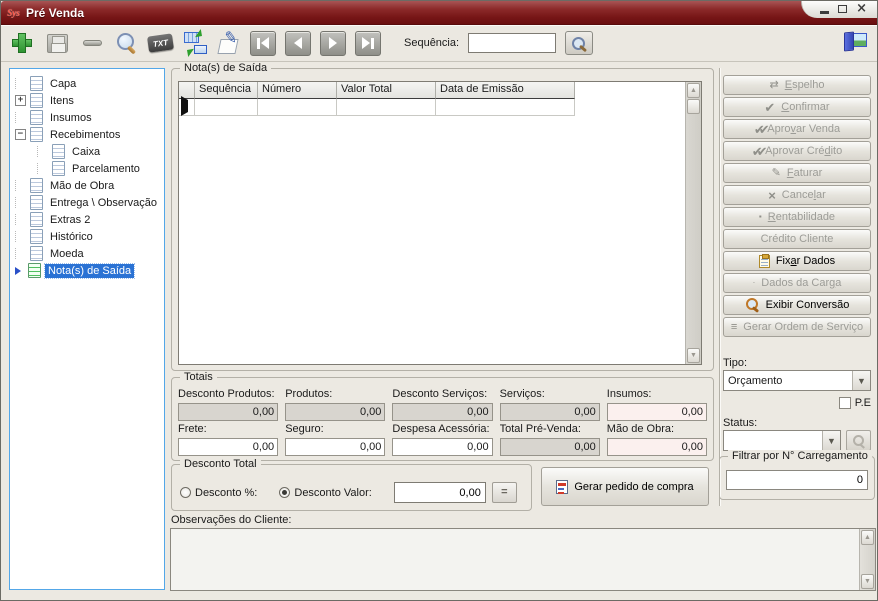 The image size is (878, 601). Describe the element at coordinates (797, 239) in the screenshot. I see `credito-cliente-button: Crédito Cliente` at that location.